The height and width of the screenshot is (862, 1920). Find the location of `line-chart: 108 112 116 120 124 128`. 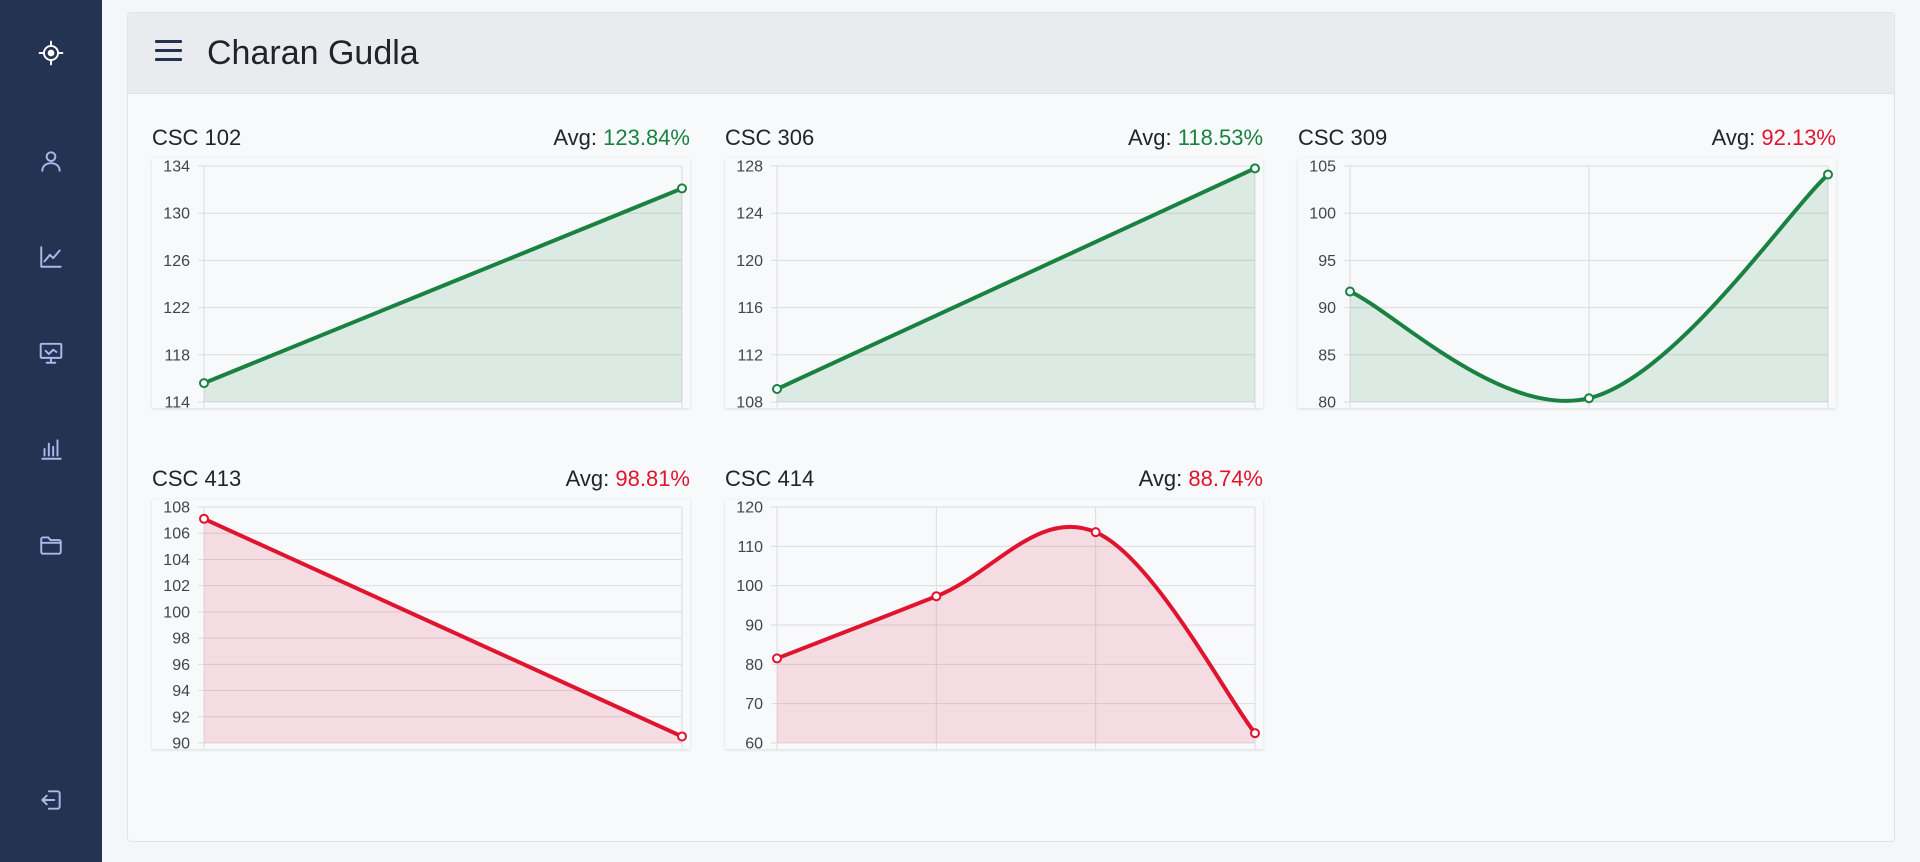

line-chart: 108 112 116 120 124 128 is located at coordinates (994, 283).